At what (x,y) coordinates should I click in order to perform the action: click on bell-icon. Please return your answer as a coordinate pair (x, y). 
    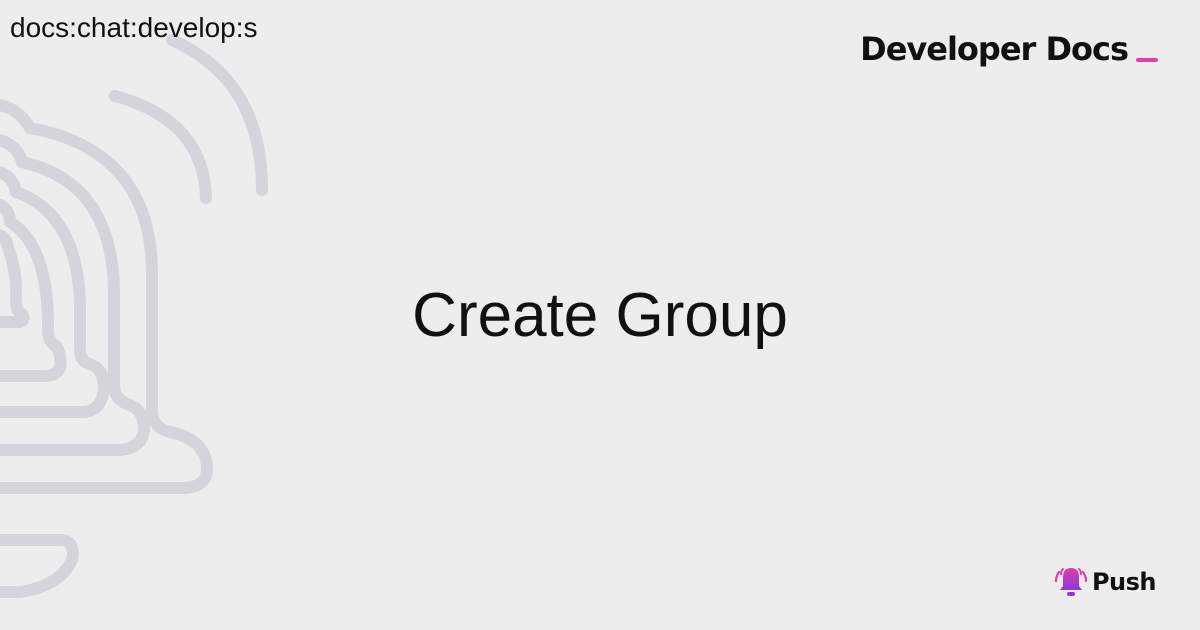
    Looking at the image, I should click on (1071, 582).